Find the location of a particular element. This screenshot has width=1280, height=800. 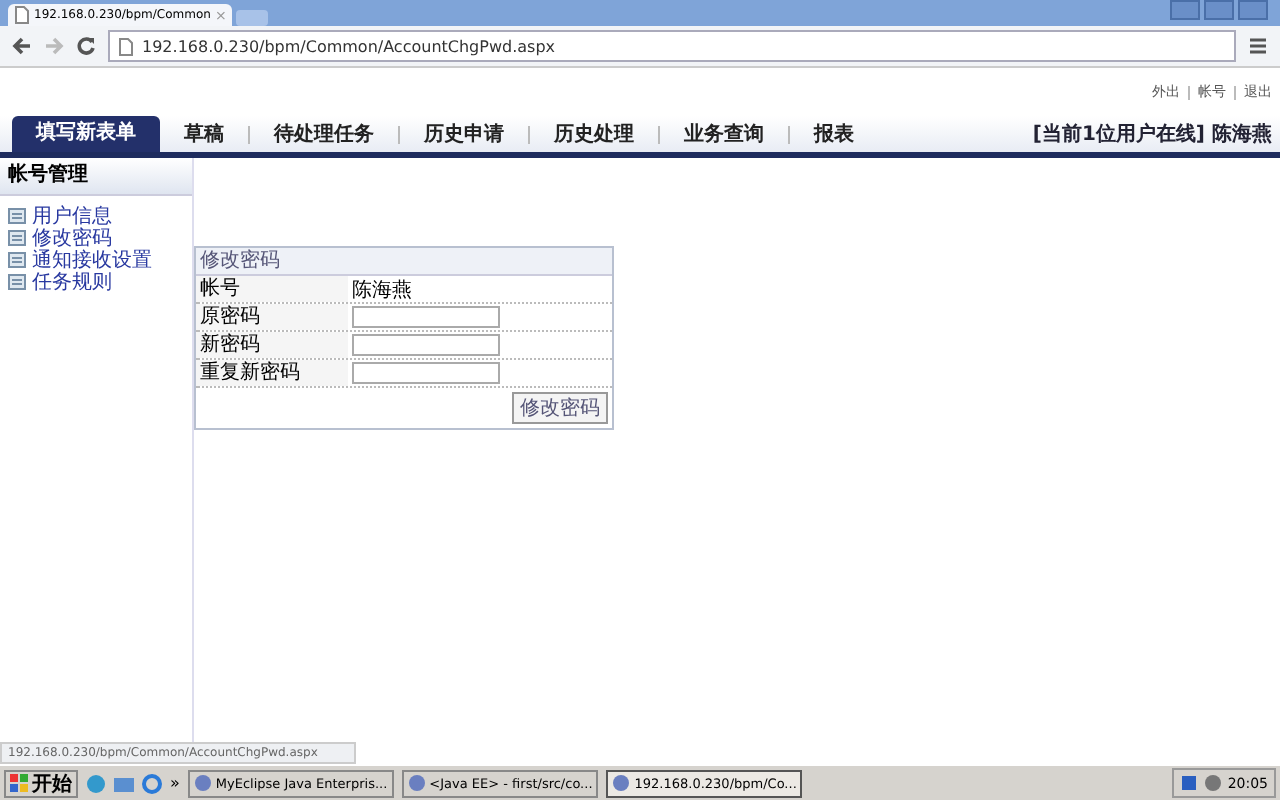

nav-tab: 填写新表单 is located at coordinates (86, 134).